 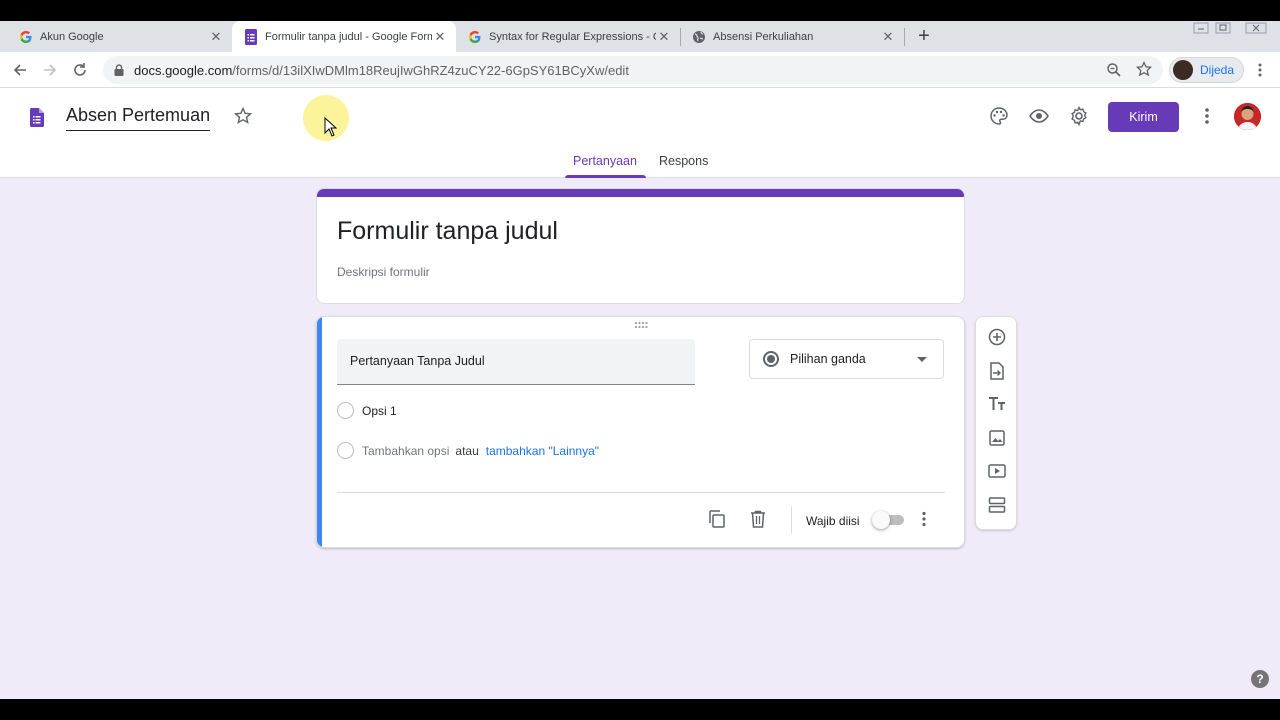 I want to click on or-text: atau, so click(x=467, y=450).